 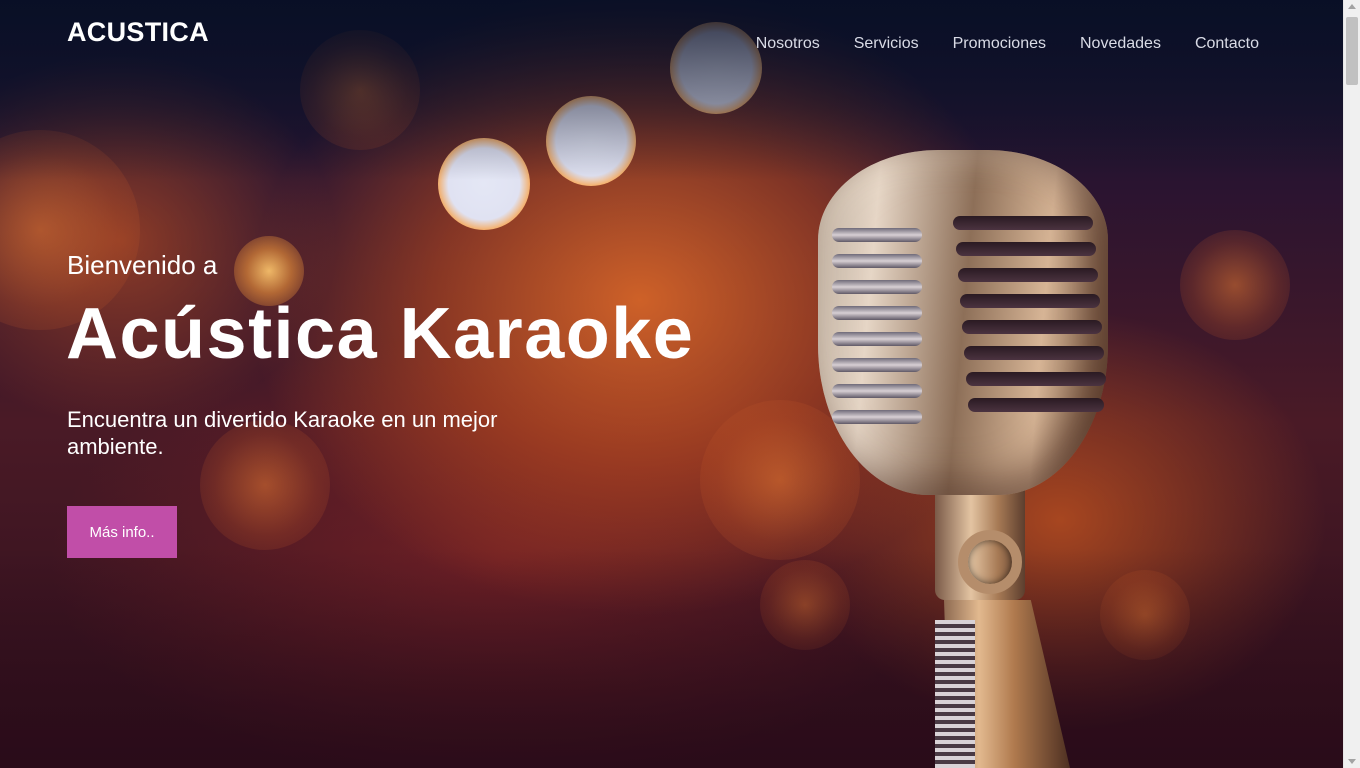 What do you see at coordinates (1351, 384) in the screenshot?
I see `page-scrollbar` at bounding box center [1351, 384].